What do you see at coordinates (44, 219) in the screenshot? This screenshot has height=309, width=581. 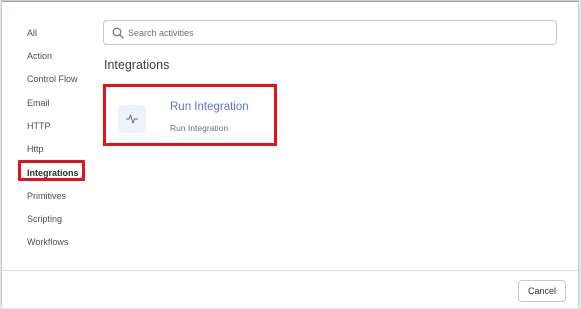 I see `sidebar-item-scripting: Scripting` at bounding box center [44, 219].